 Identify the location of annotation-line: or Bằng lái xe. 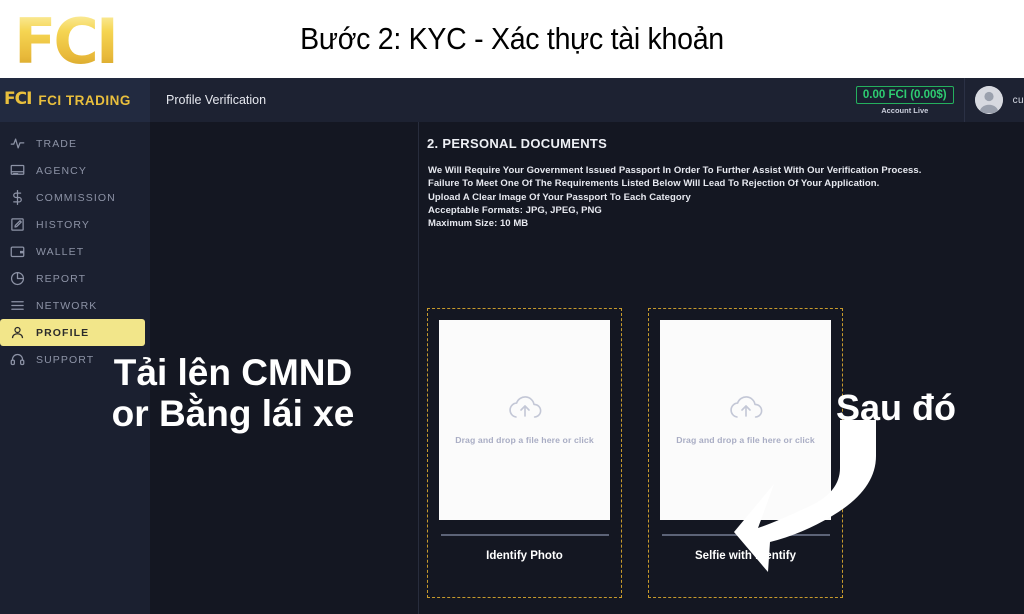
(233, 414).